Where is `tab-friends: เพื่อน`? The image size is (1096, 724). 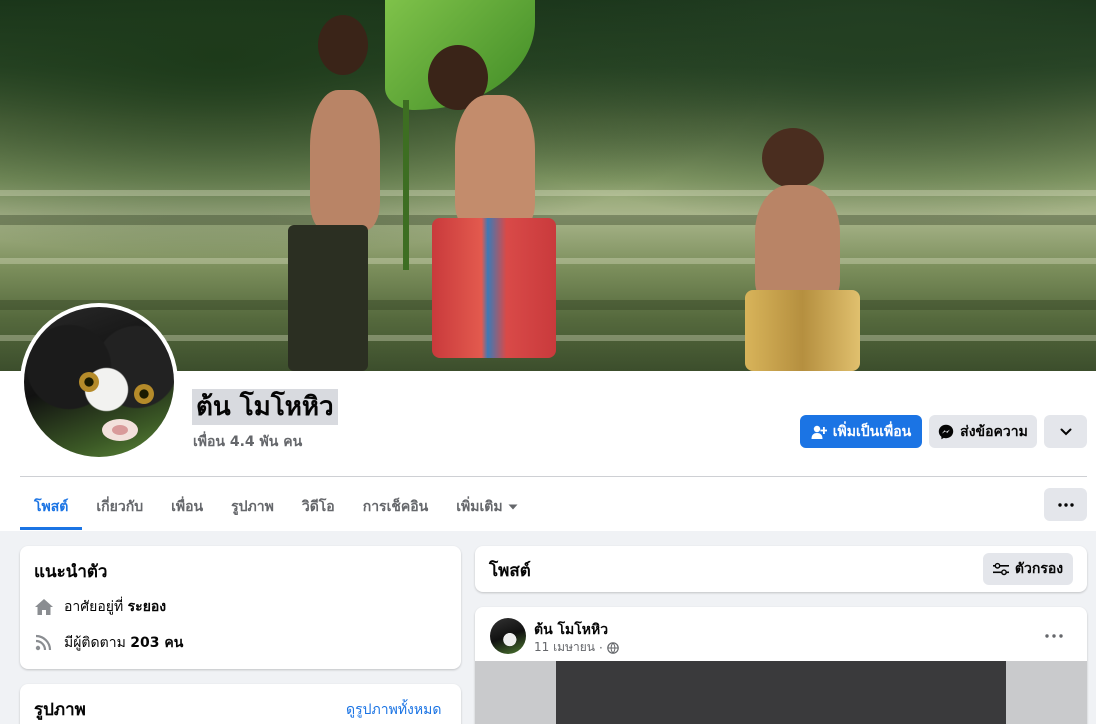
tab-friends: เพื่อน is located at coordinates (187, 507).